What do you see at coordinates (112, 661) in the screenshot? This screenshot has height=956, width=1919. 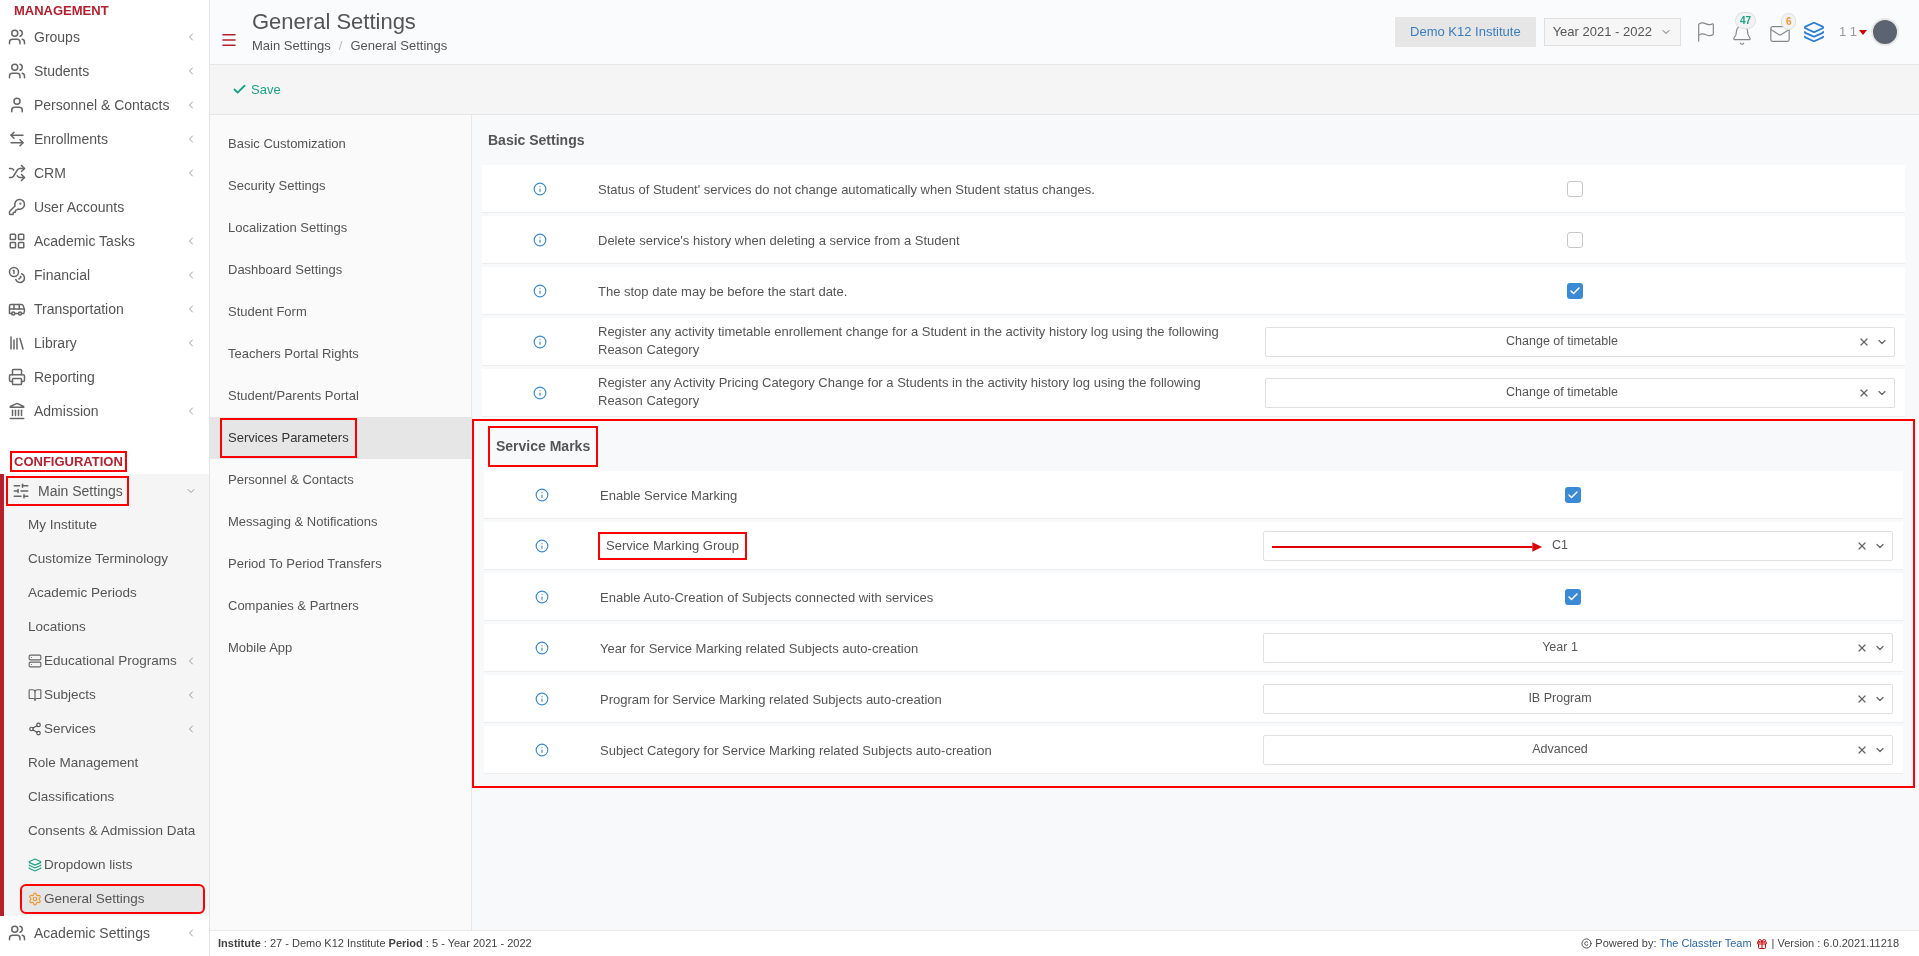 I see `submenu-item: Educational Programs` at bounding box center [112, 661].